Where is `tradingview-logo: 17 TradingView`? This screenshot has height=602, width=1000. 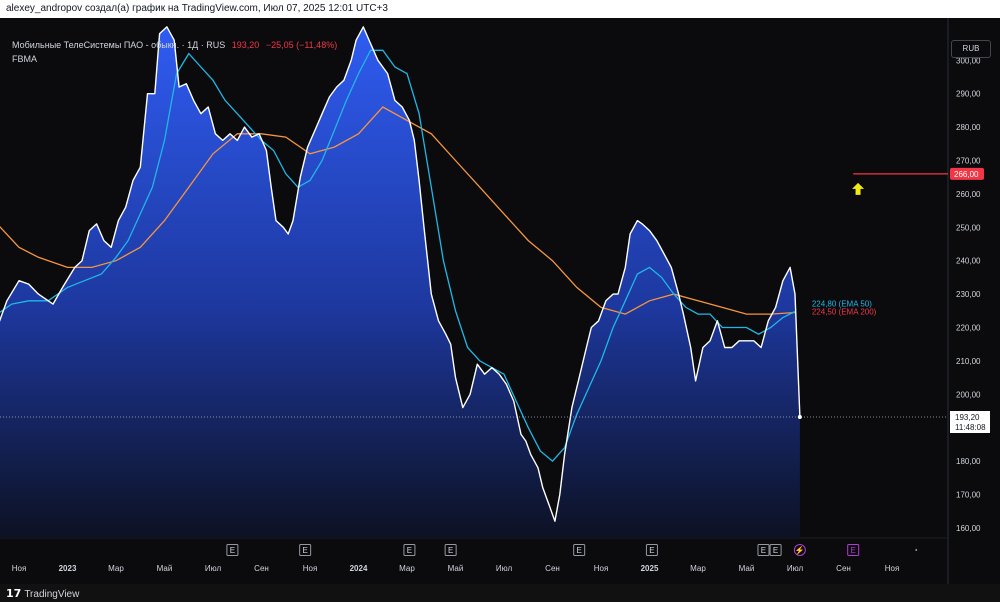
tradingview-logo: 17 TradingView is located at coordinates (42, 593).